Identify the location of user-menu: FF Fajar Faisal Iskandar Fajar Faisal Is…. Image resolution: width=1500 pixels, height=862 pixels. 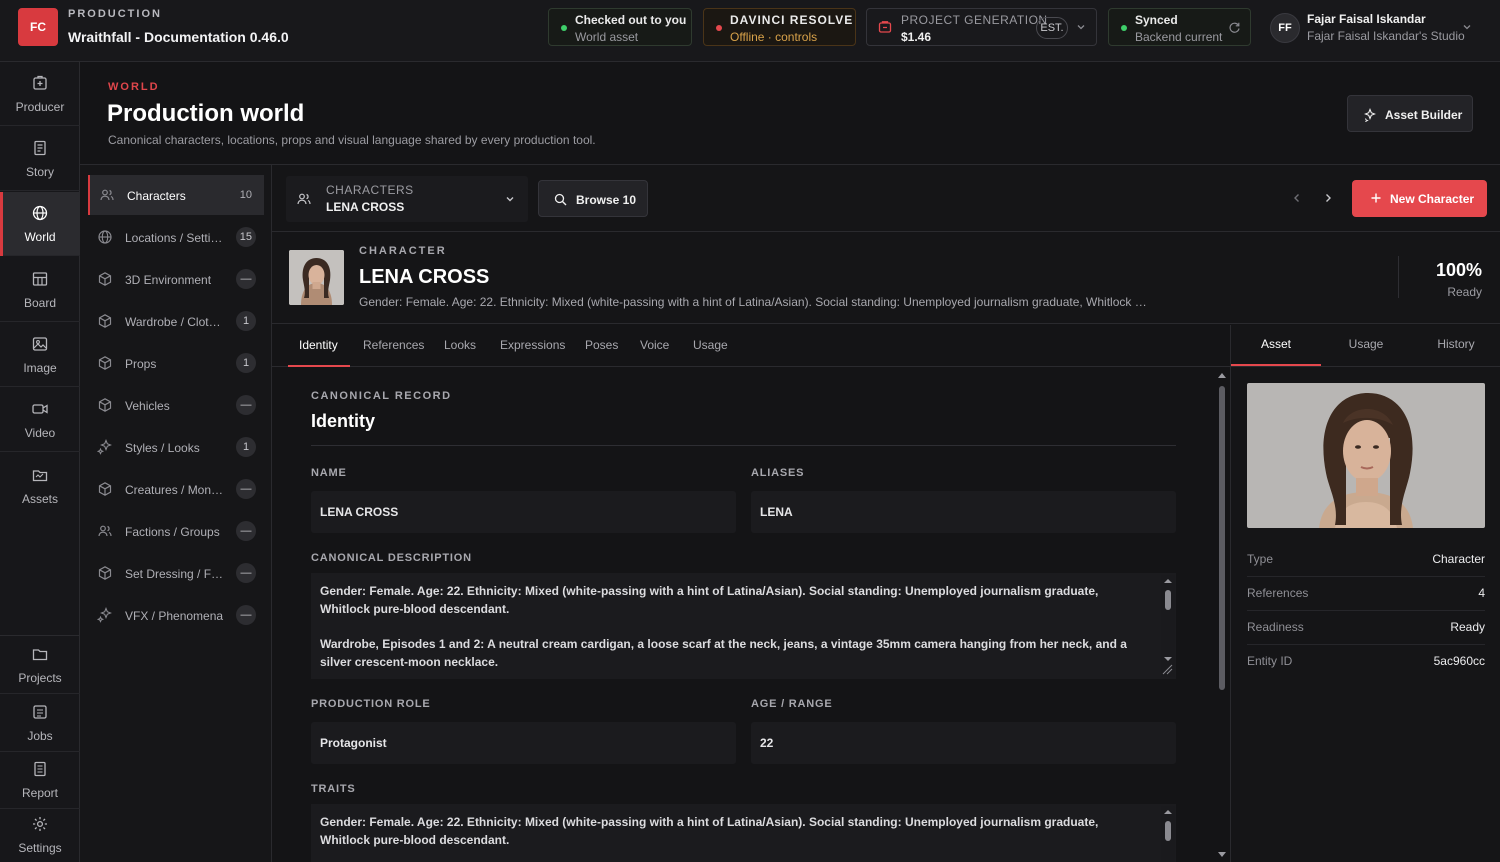
(1374, 28).